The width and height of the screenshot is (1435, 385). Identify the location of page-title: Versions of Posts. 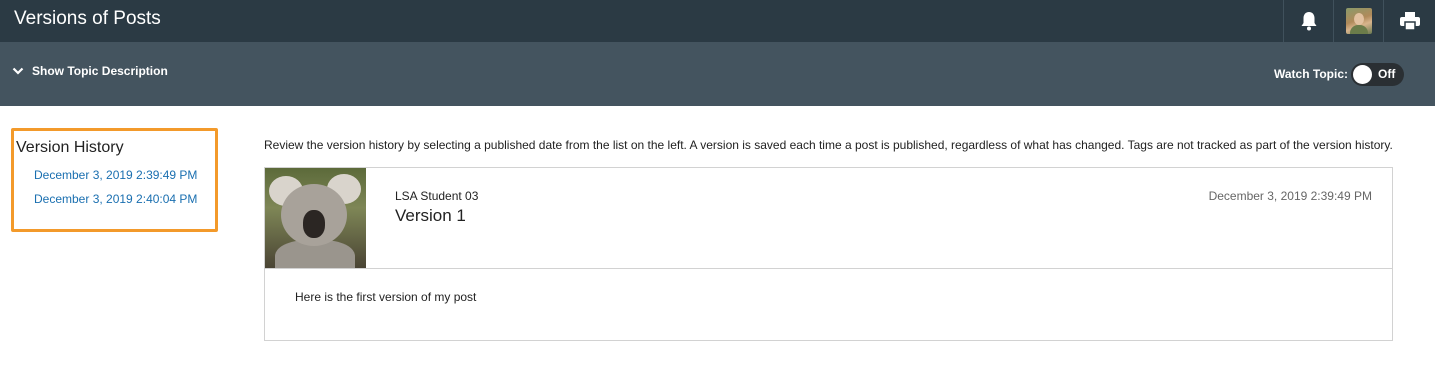
(87, 18).